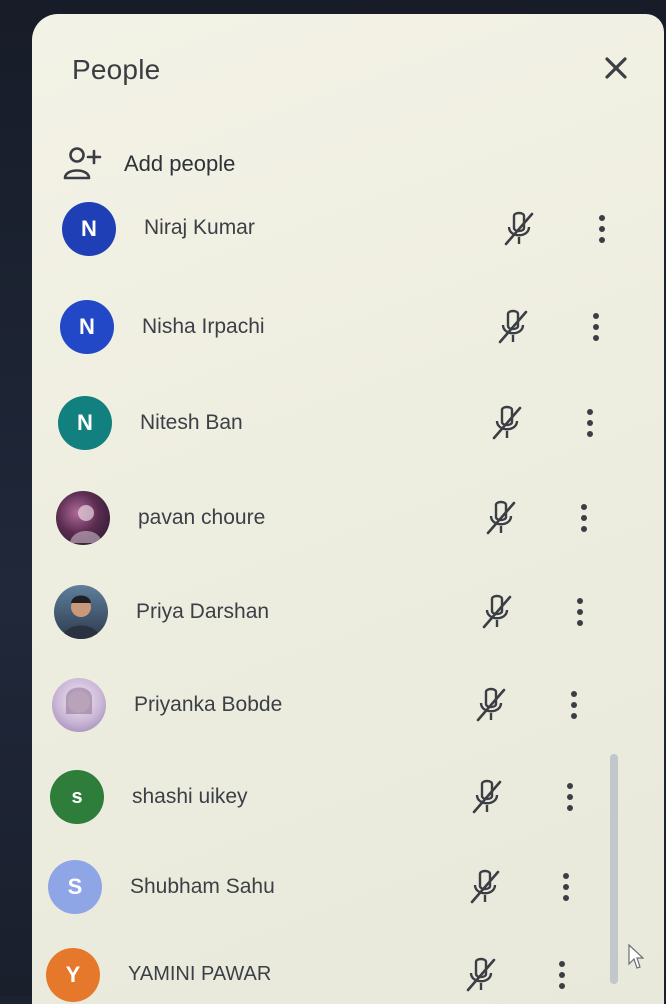  I want to click on avatar: Y, so click(73, 975).